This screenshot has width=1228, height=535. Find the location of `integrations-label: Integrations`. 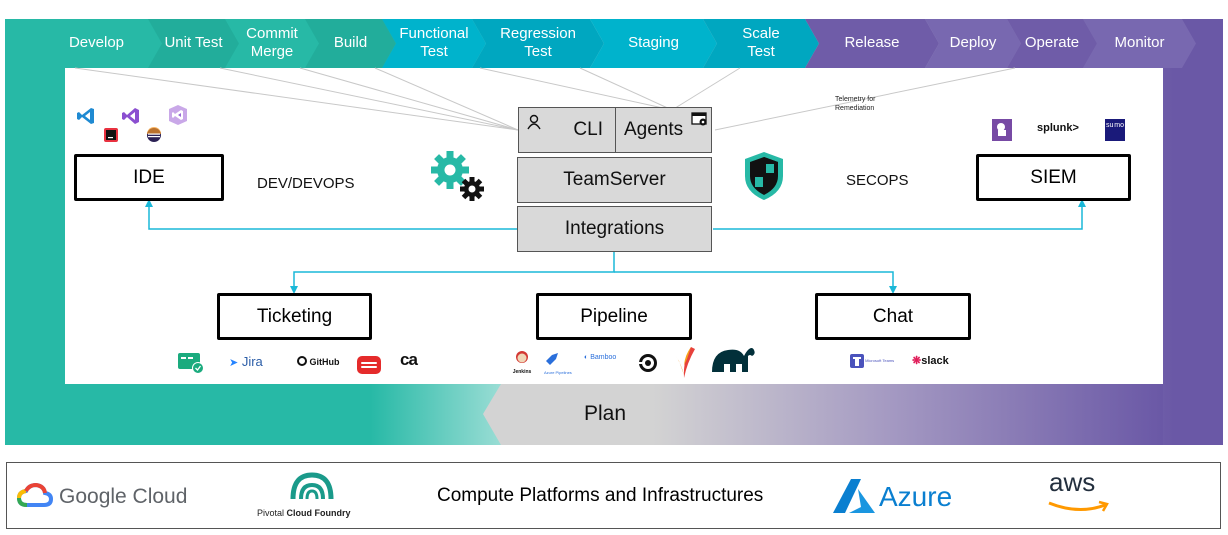

integrations-label: Integrations is located at coordinates (614, 228).